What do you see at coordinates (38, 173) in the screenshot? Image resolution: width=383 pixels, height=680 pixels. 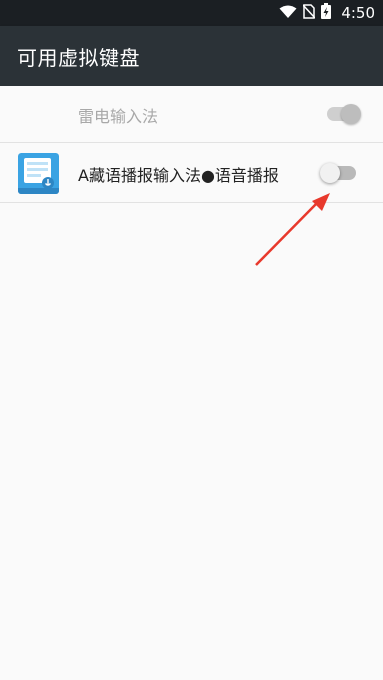 I see `keyboard-app-icon` at bounding box center [38, 173].